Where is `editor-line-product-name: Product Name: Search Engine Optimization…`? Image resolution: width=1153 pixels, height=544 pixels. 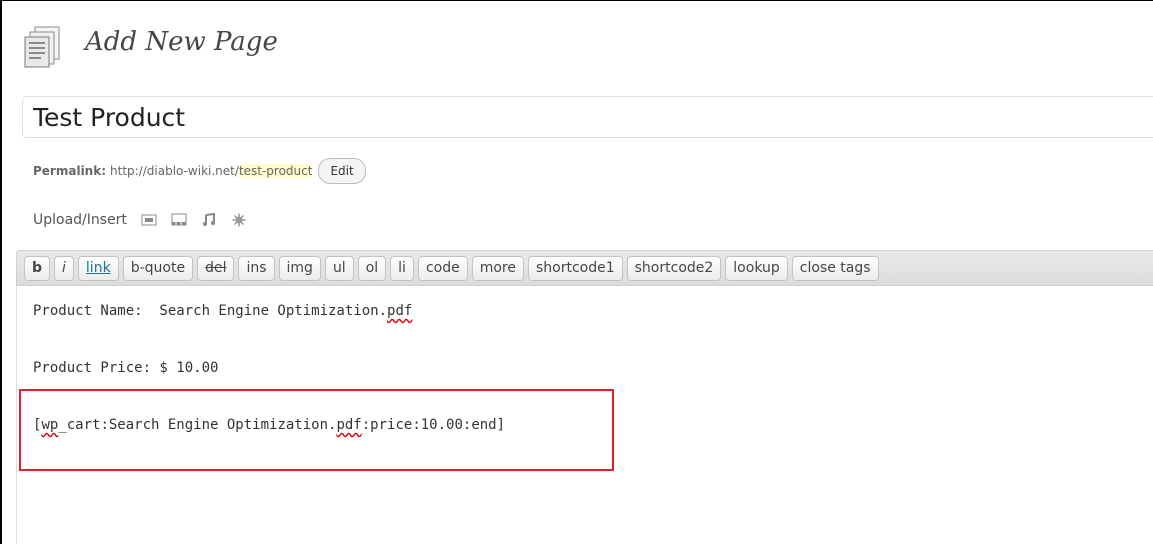
editor-line-product-name: Product Name: Search Engine Optimization… is located at coordinates (222, 311).